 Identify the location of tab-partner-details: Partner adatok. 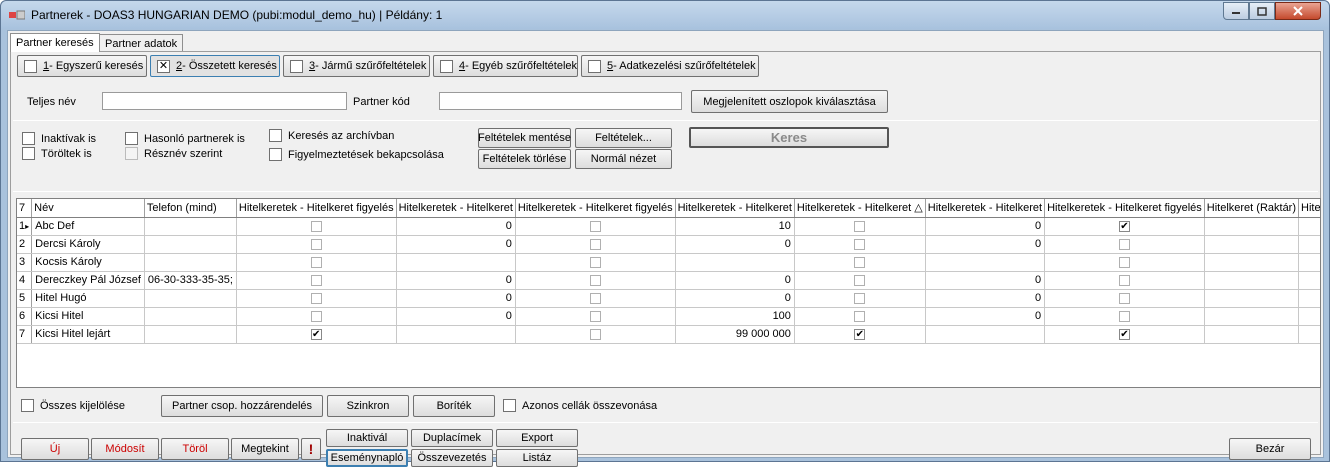
(141, 42).